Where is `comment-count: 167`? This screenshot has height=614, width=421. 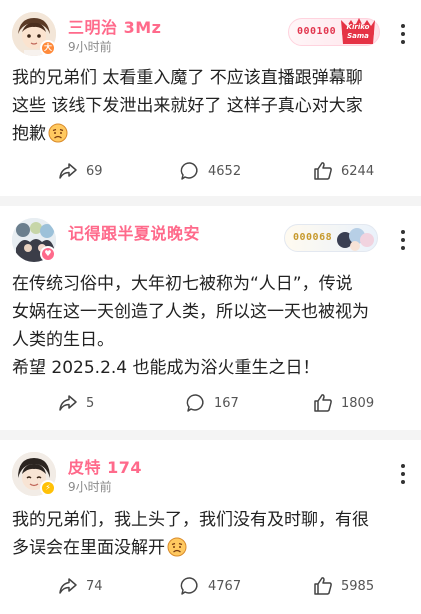
comment-count: 167 is located at coordinates (226, 403).